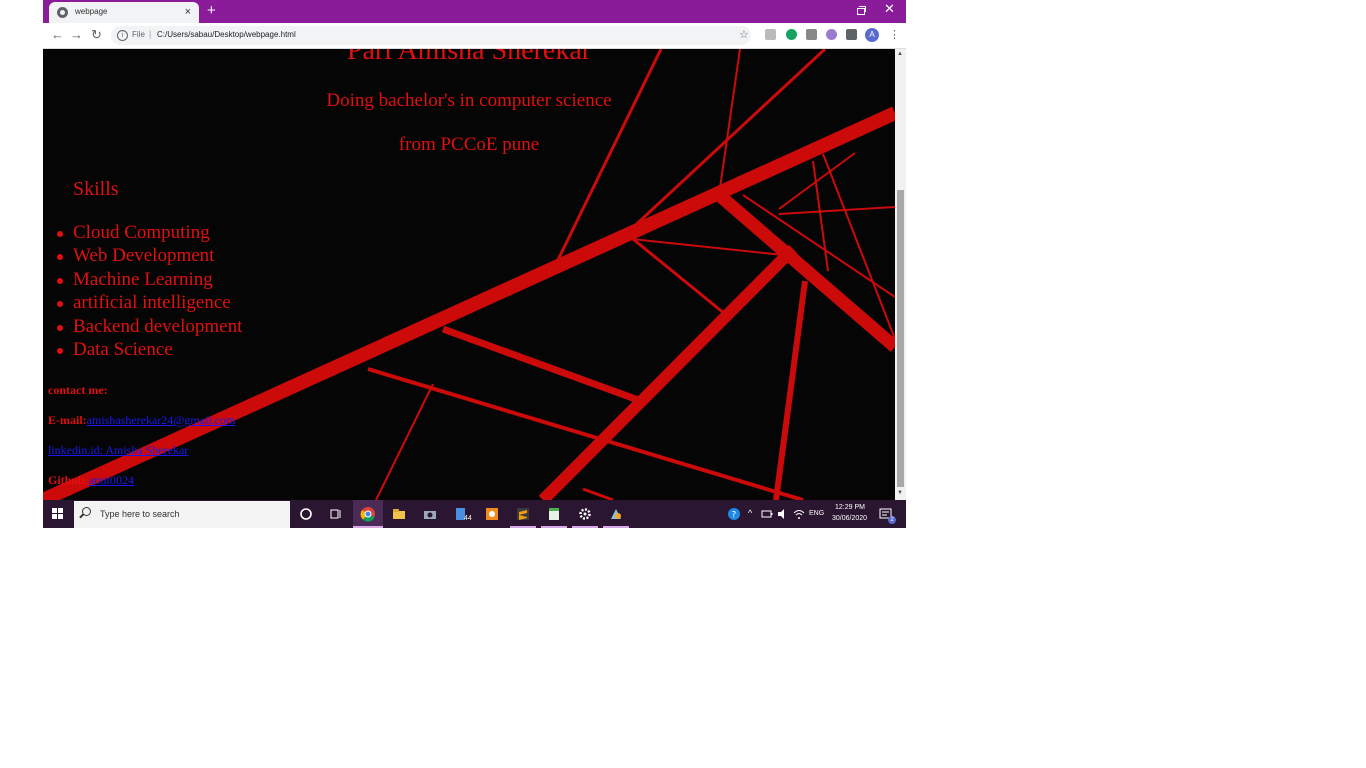 Image resolution: width=1366 pixels, height=768 pixels. I want to click on taskbar-search-box: Type here to search, so click(182, 514).